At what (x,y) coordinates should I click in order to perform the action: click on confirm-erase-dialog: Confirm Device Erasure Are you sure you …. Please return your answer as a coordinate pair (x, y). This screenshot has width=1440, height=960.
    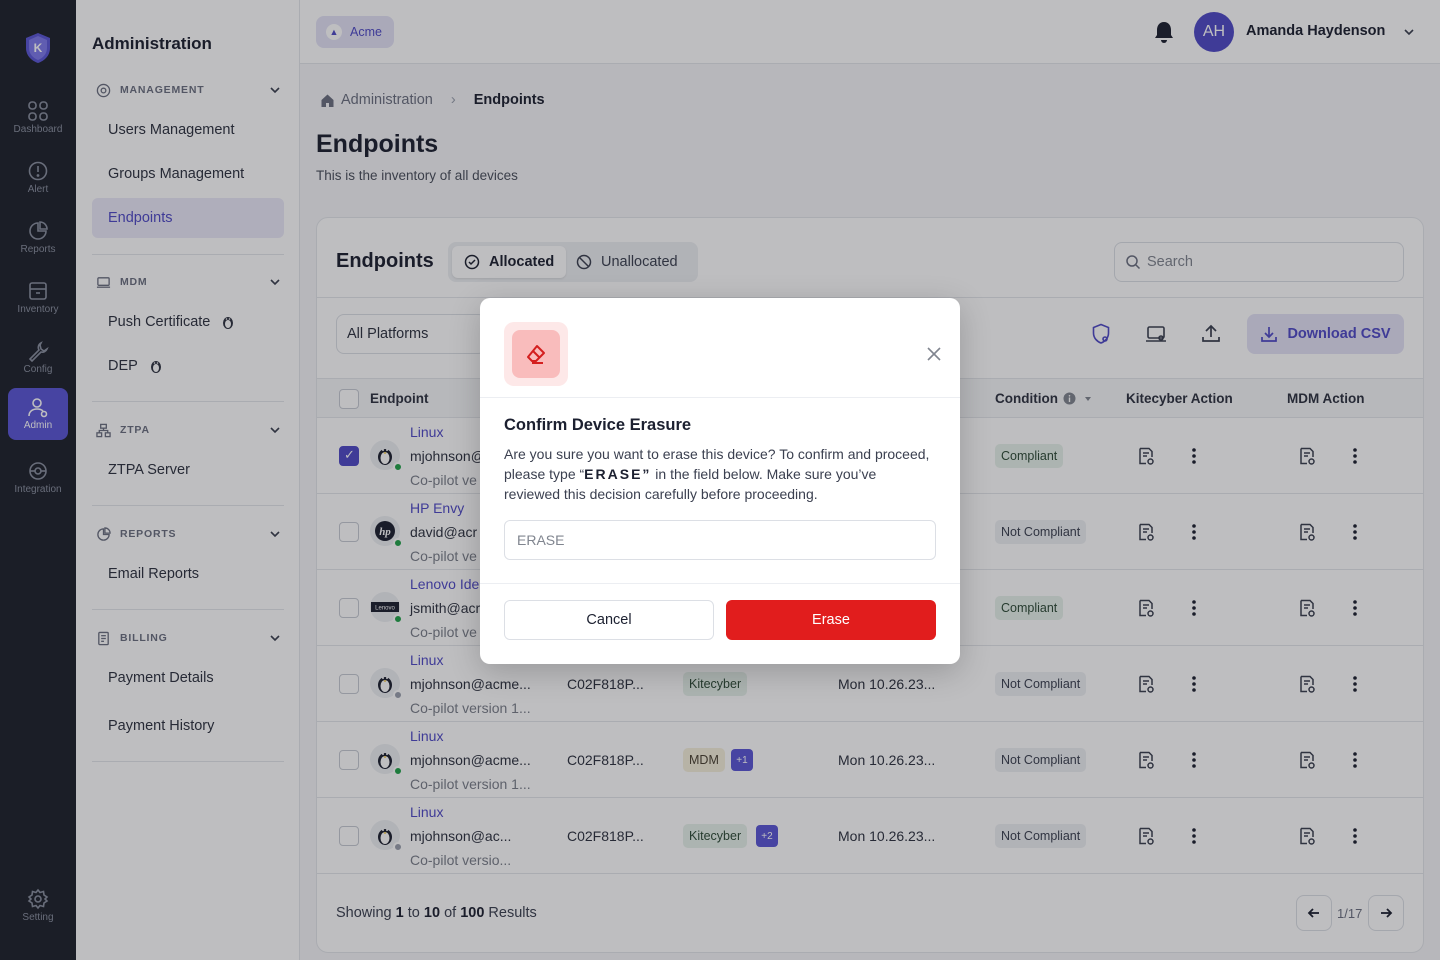
    Looking at the image, I should click on (720, 481).